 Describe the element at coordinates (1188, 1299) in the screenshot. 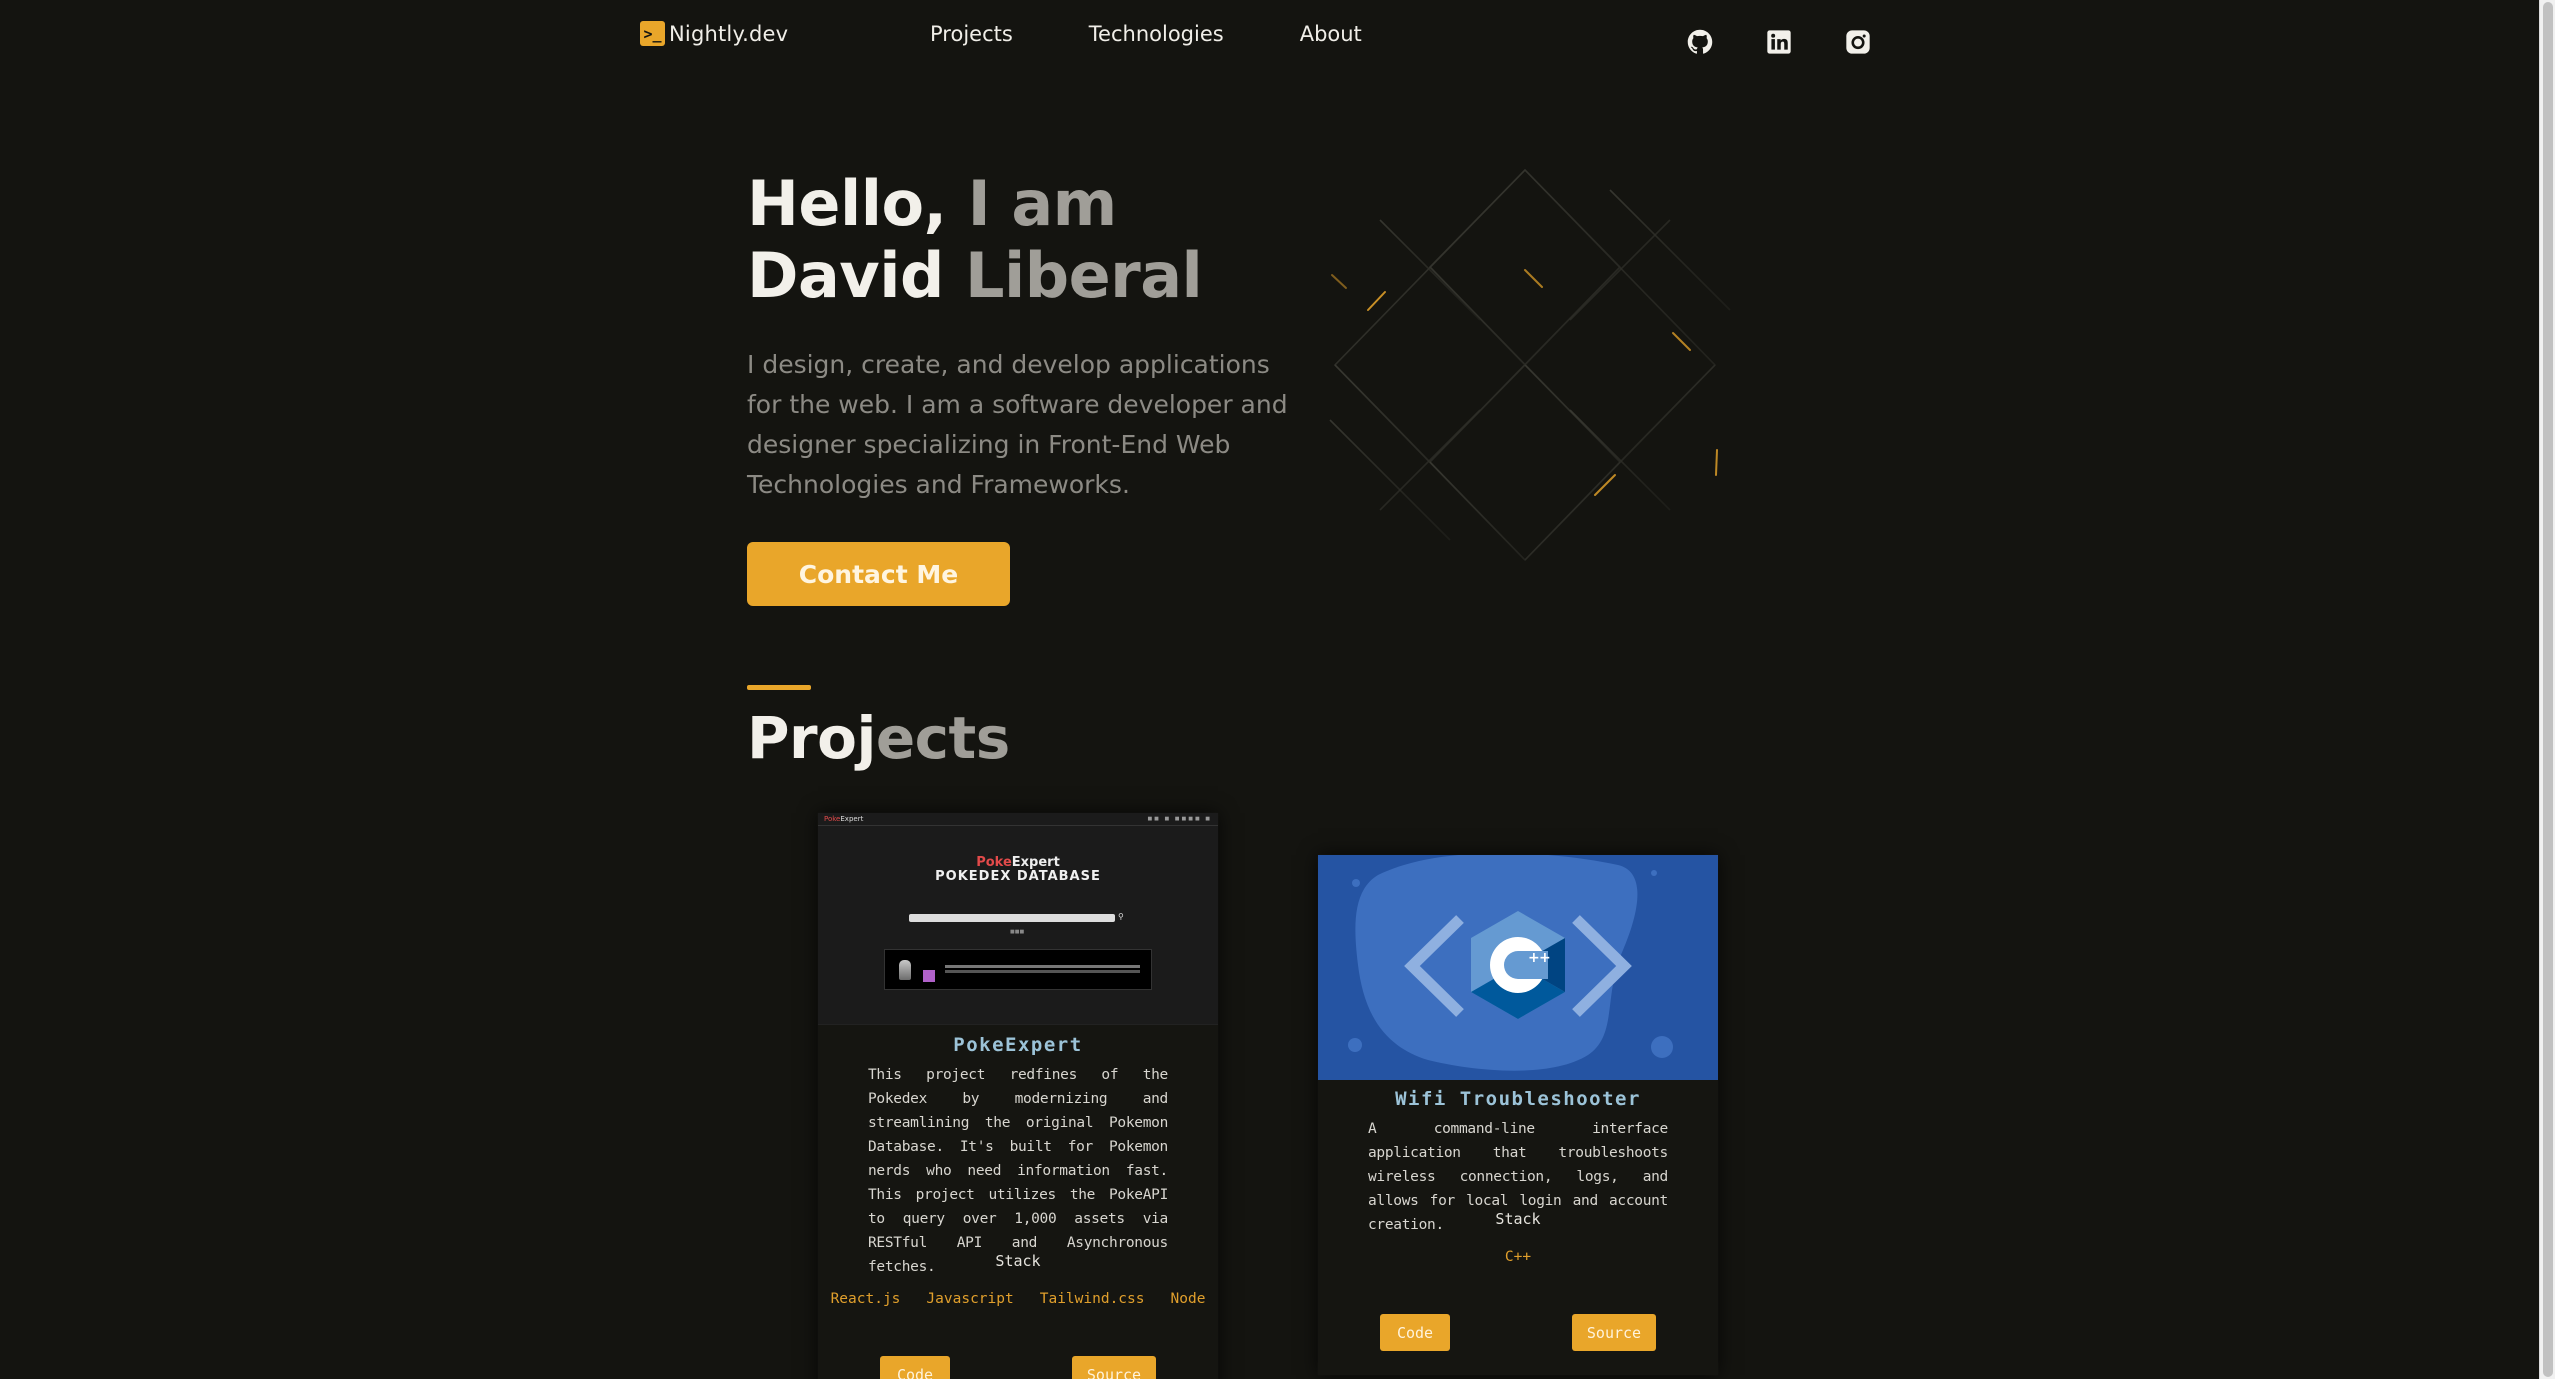

I see `stack-item: Node` at that location.